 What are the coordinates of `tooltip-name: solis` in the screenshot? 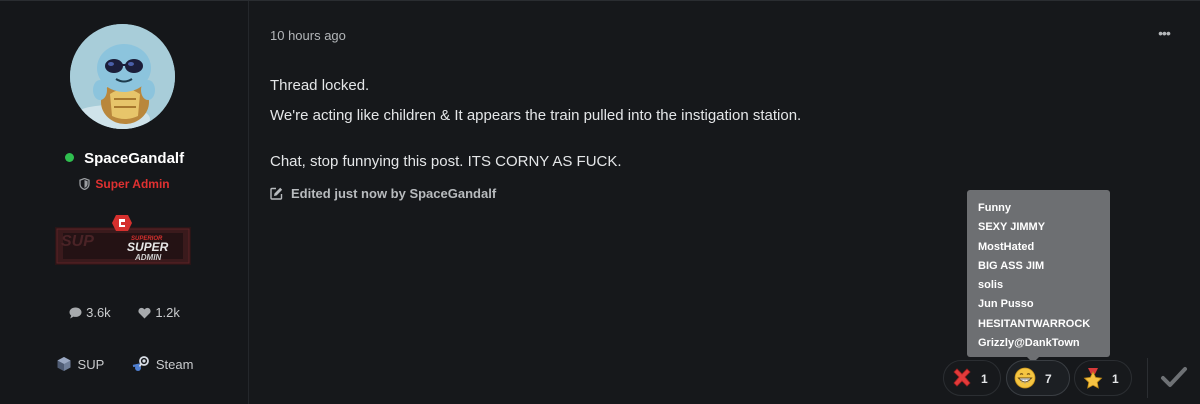 It's located at (991, 285).